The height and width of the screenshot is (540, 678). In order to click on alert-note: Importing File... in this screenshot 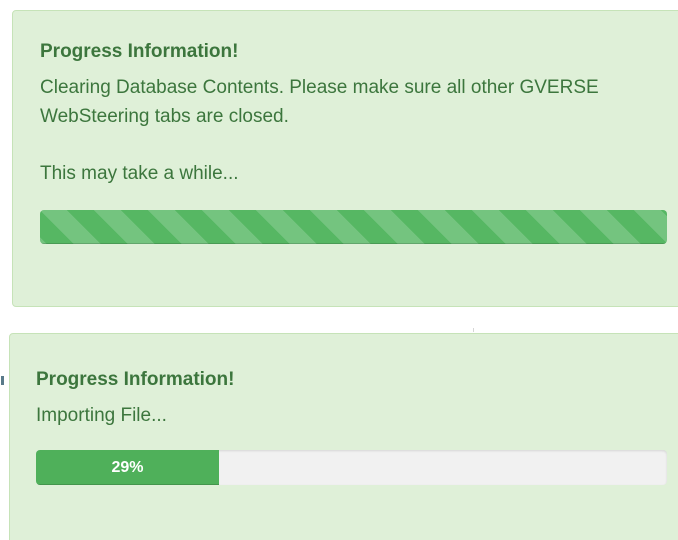, I will do `click(101, 415)`.